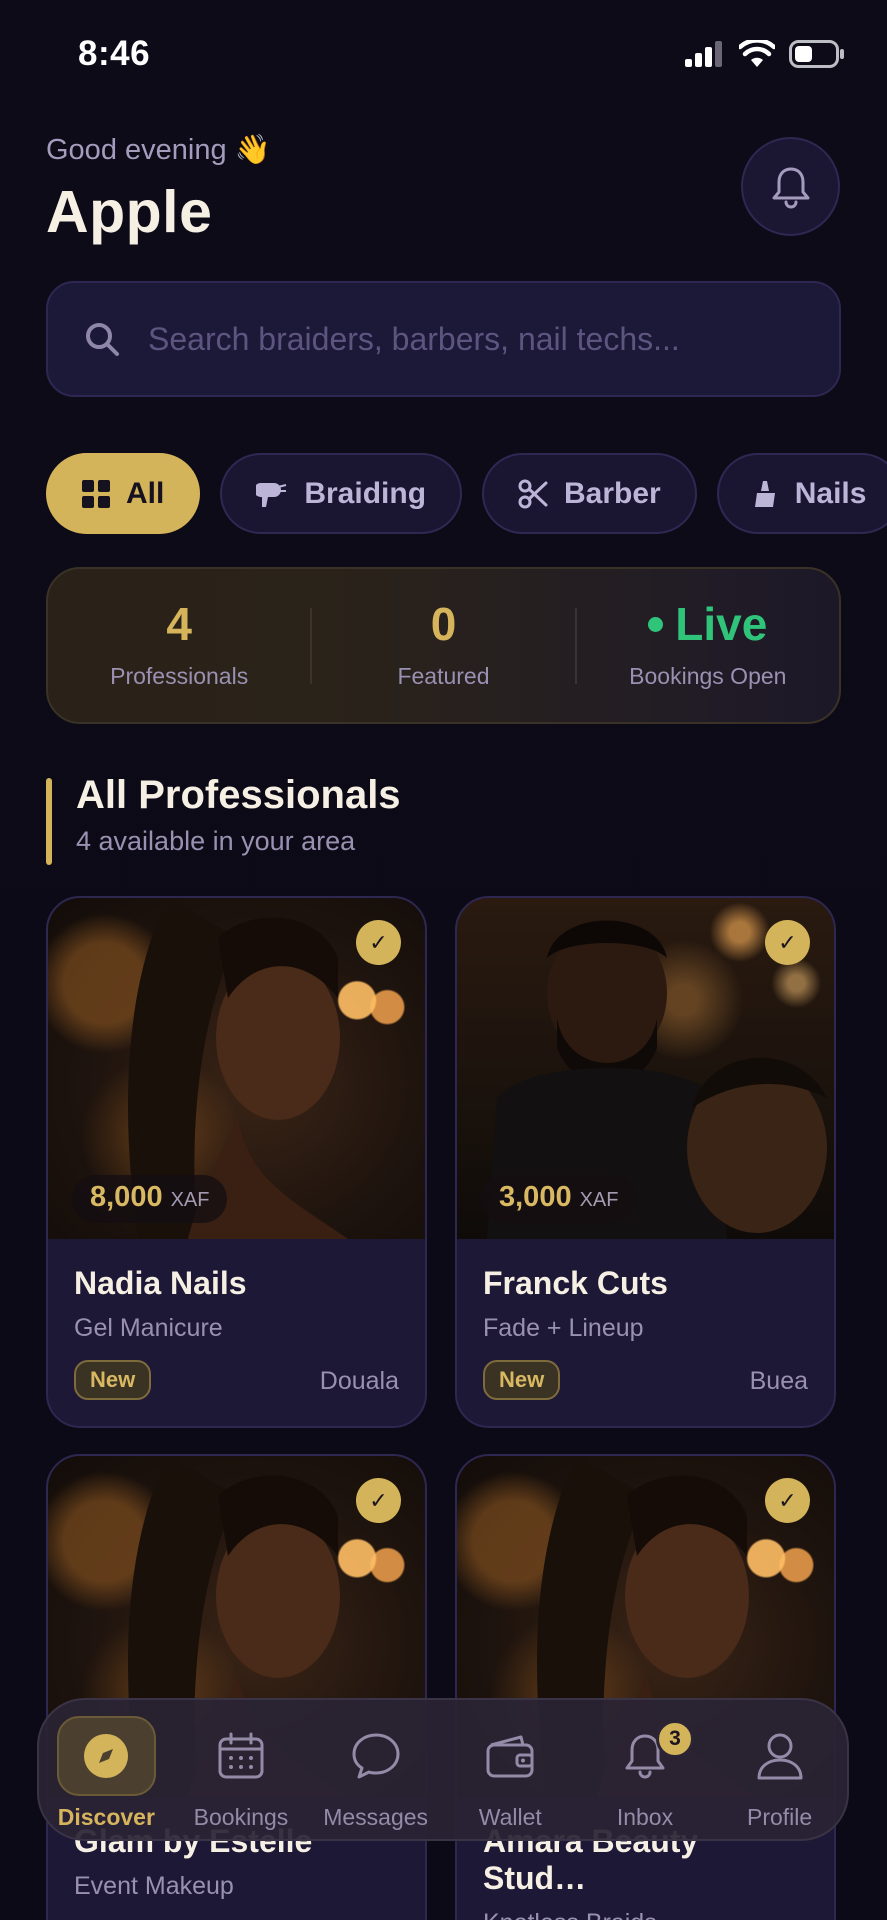 The height and width of the screenshot is (1920, 887). I want to click on chip-barber: Barber, so click(589, 493).